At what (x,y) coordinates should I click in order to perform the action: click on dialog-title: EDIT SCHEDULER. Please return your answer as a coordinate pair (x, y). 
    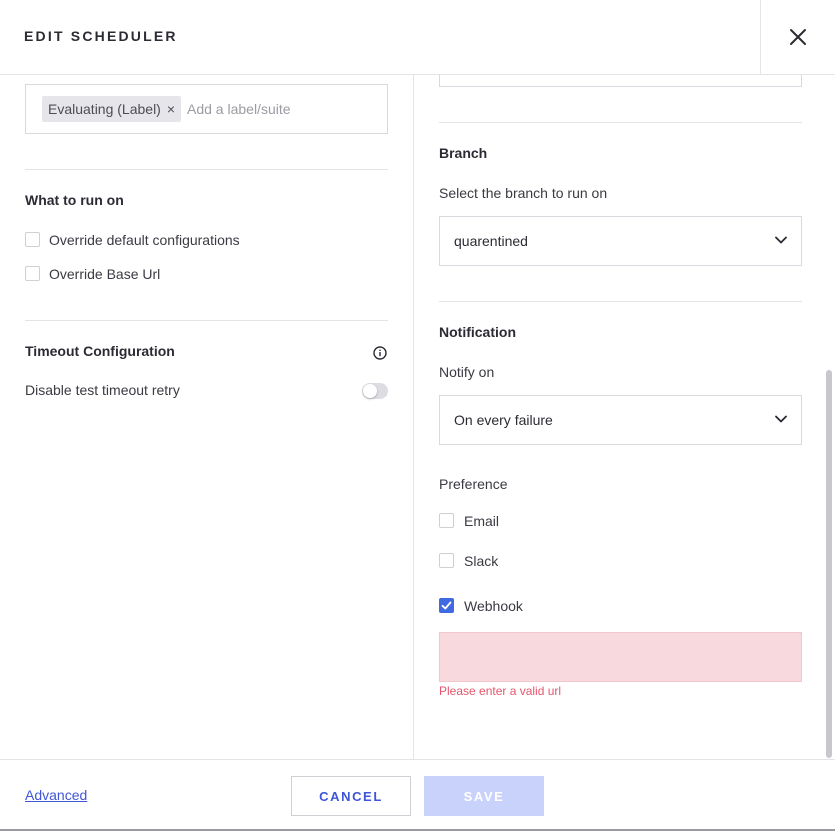
    Looking at the image, I should click on (101, 36).